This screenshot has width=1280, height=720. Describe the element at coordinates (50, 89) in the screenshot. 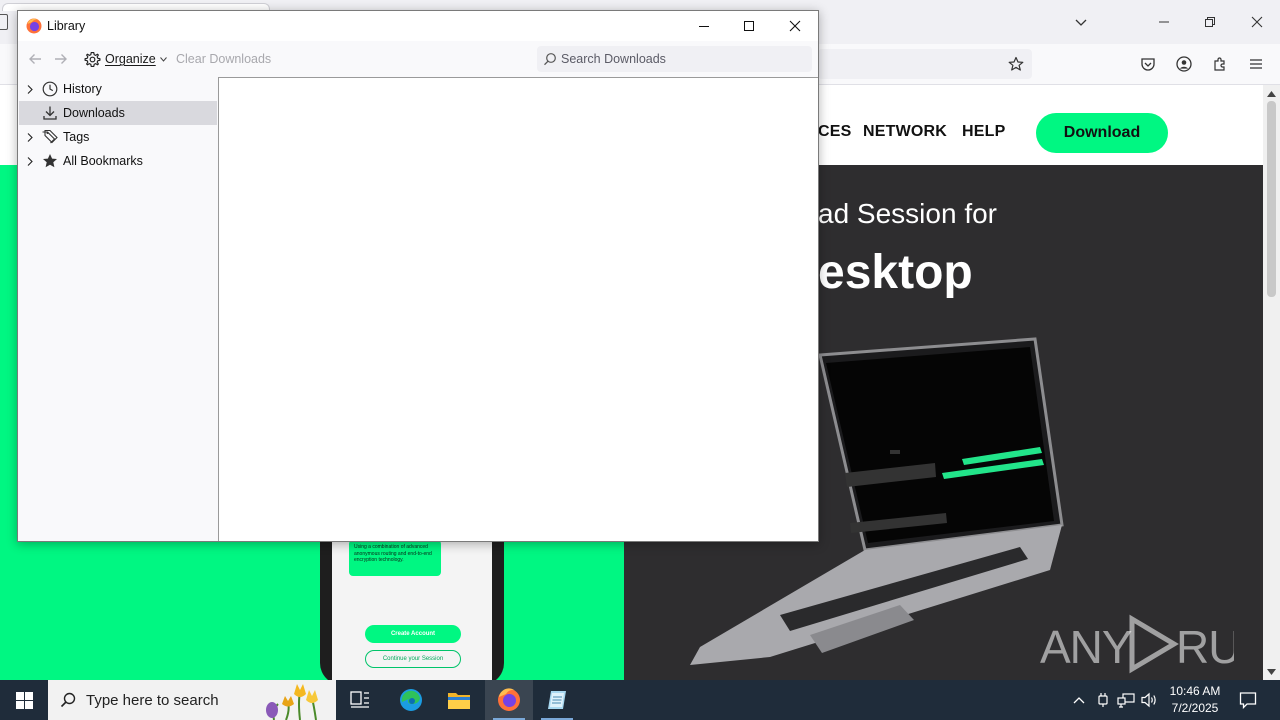

I see `clock-icon` at that location.